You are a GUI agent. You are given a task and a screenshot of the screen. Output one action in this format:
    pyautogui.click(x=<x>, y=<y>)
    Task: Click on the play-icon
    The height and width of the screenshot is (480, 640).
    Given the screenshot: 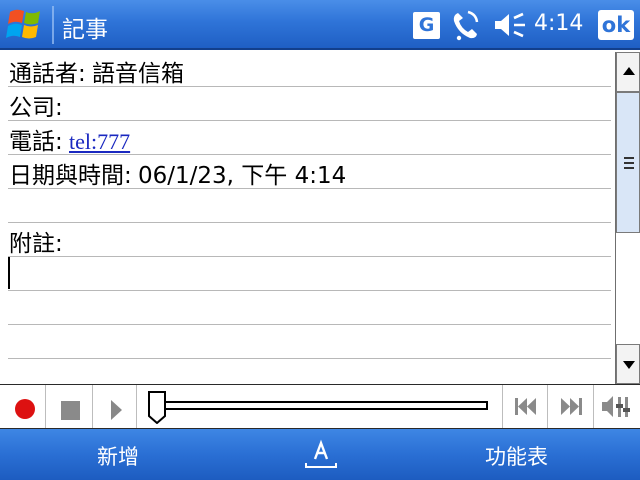 What is the action you would take?
    pyautogui.click(x=116, y=410)
    